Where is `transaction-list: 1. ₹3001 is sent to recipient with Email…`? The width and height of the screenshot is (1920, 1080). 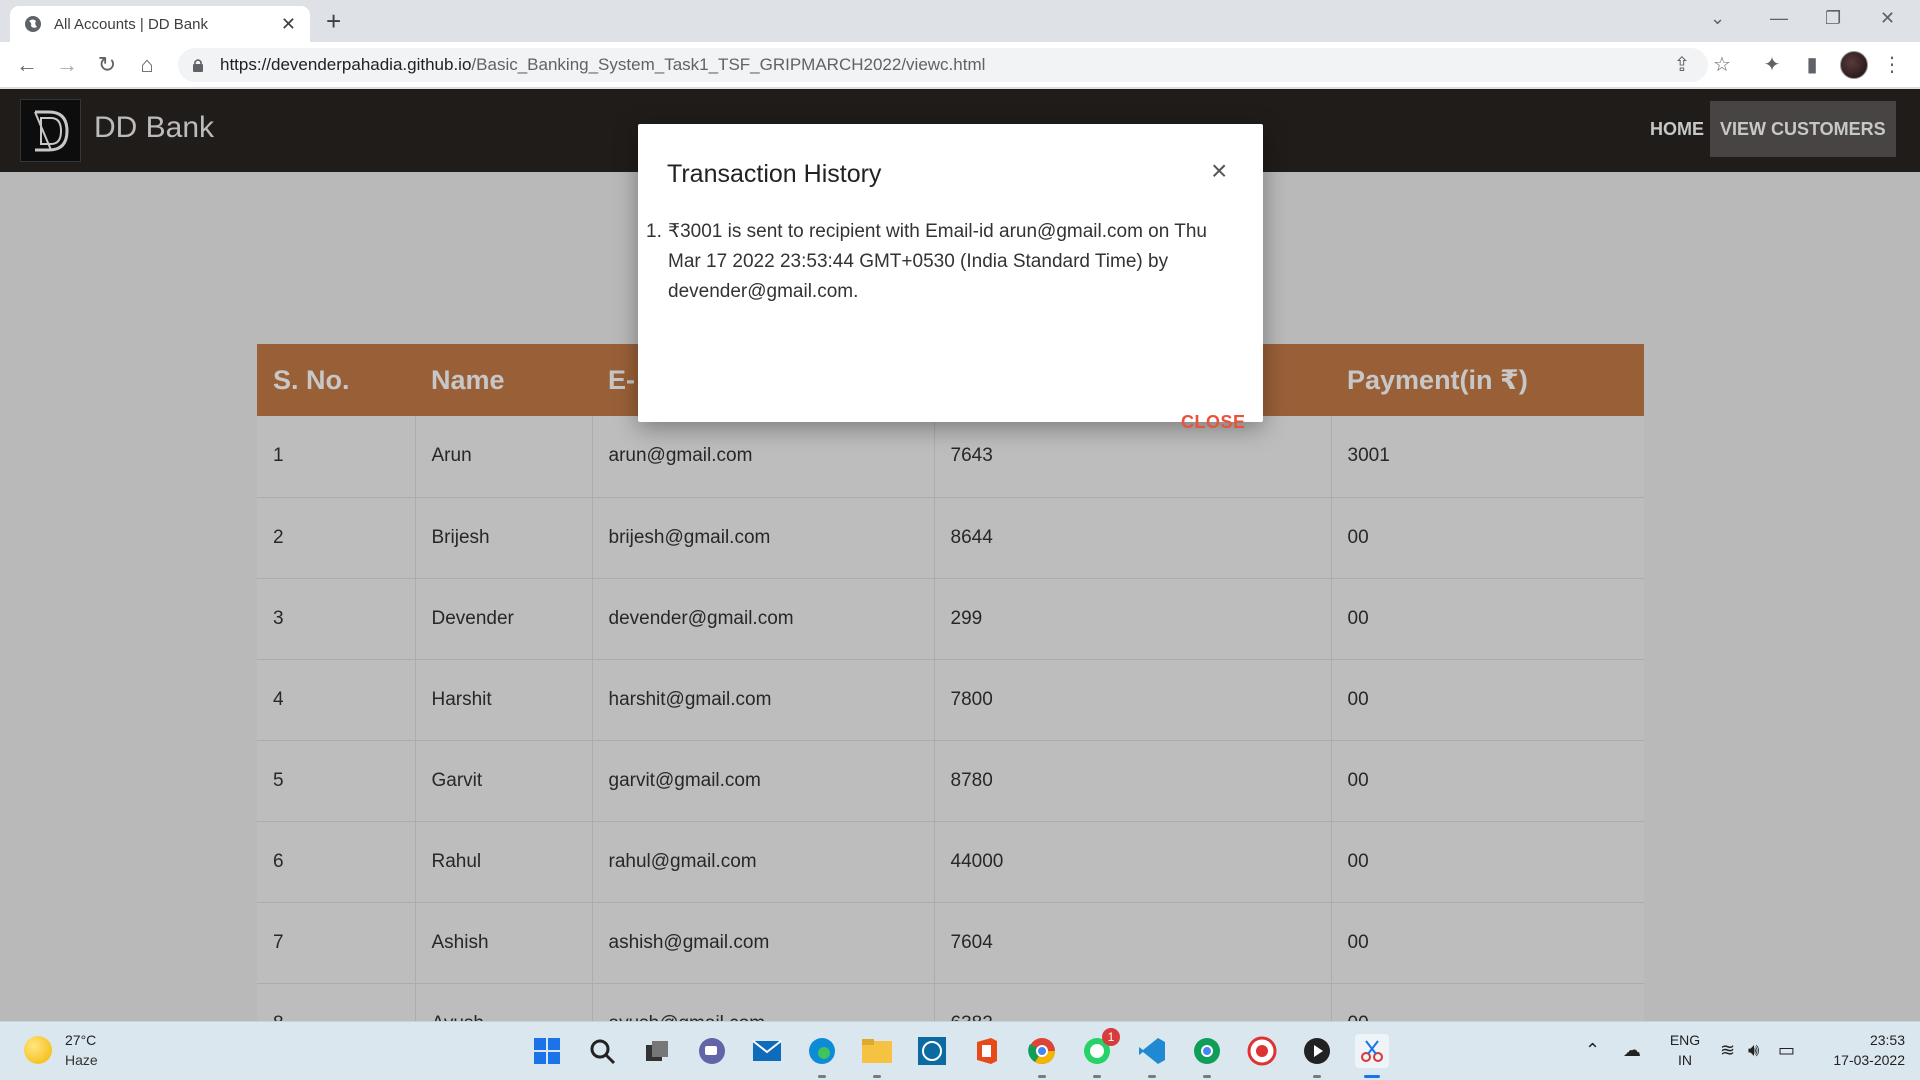 transaction-list: 1. ₹3001 is sent to recipient with Email… is located at coordinates (939, 262).